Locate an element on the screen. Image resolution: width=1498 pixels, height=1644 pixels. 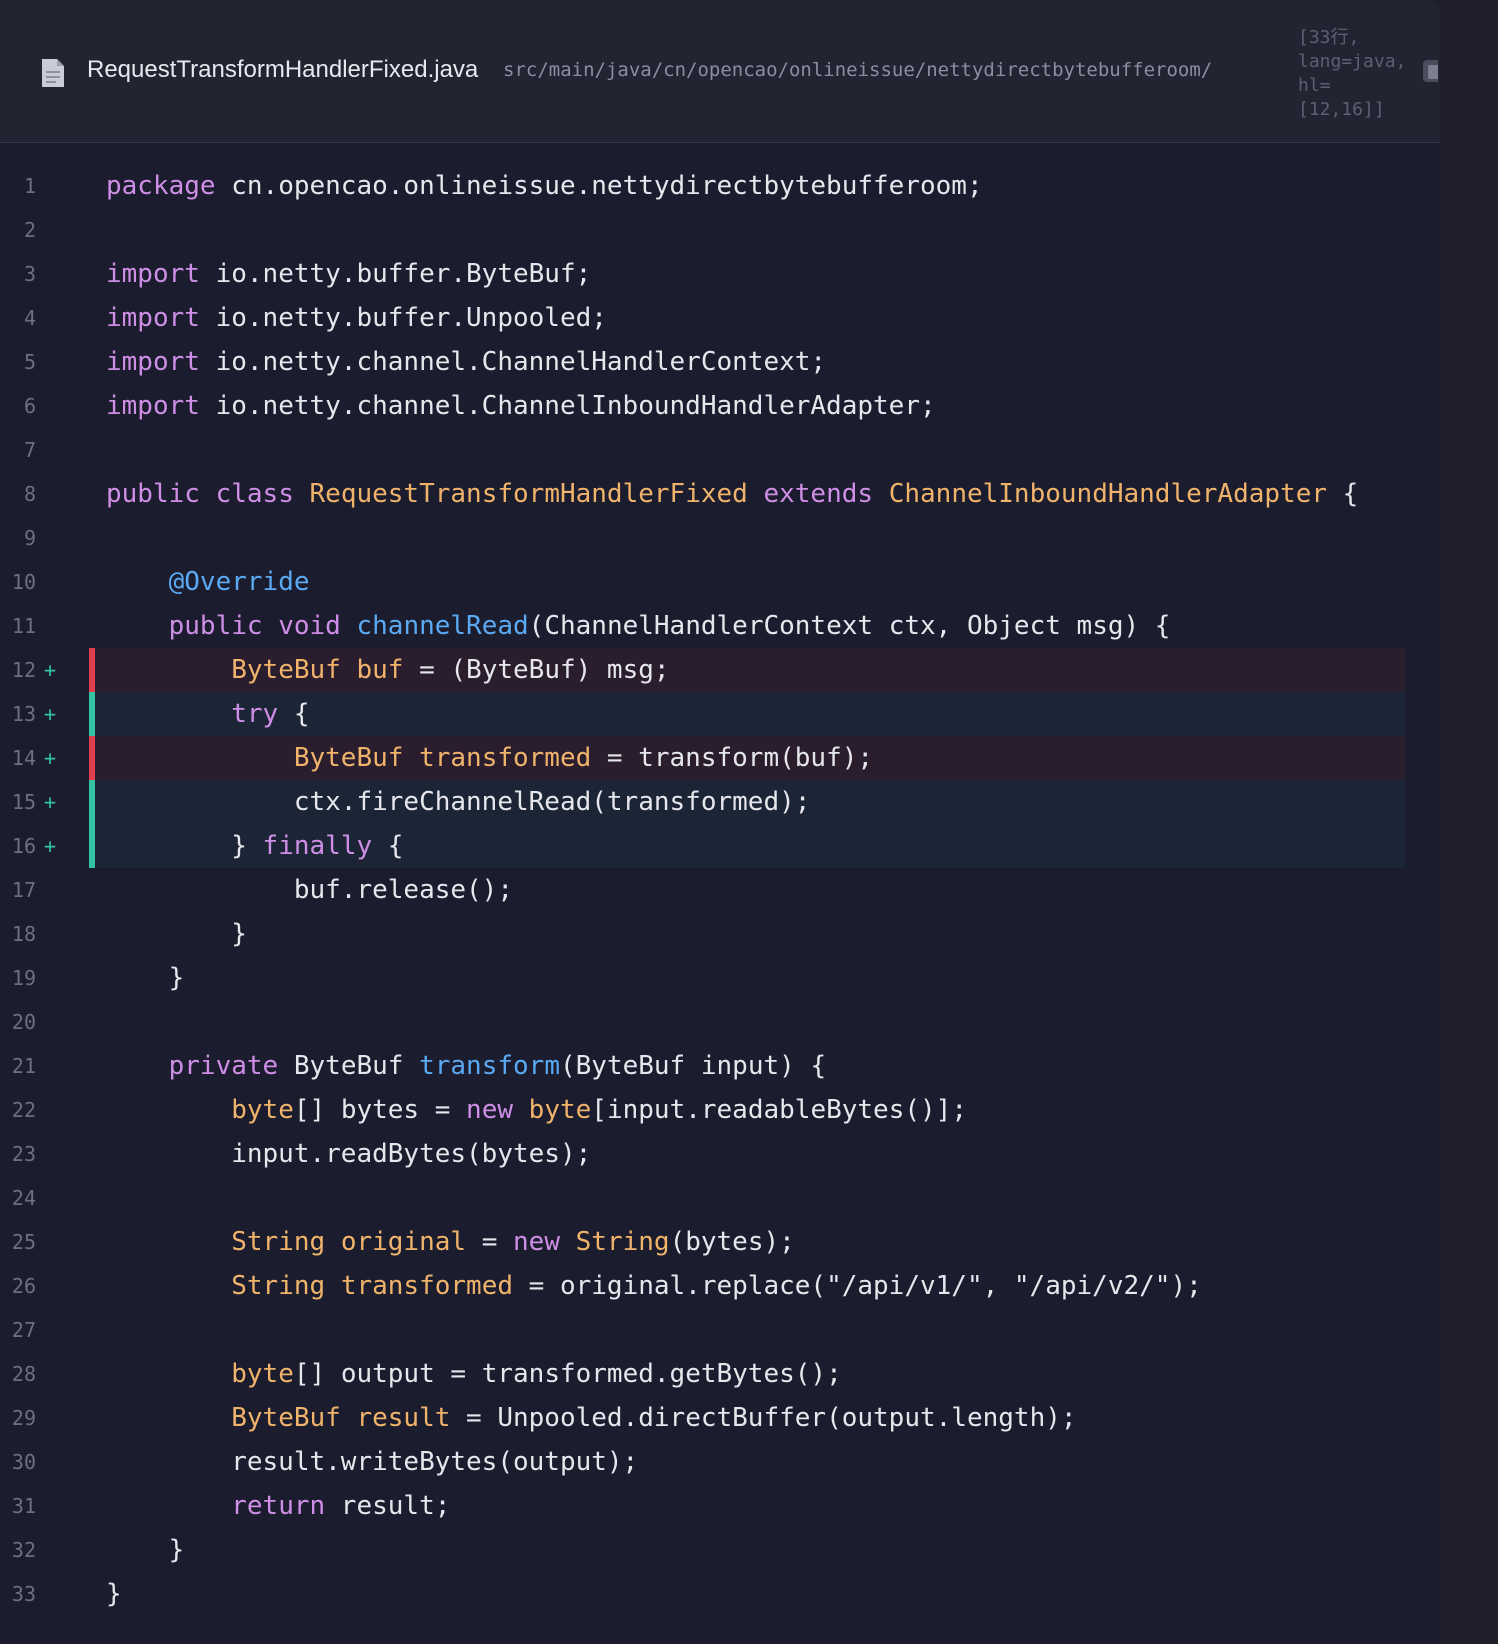
line-number: 4 is located at coordinates (29, 318).